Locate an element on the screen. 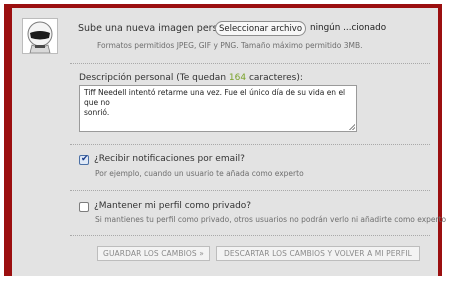  description-label-prefix: Descripción personal (Te quedan is located at coordinates (154, 78).